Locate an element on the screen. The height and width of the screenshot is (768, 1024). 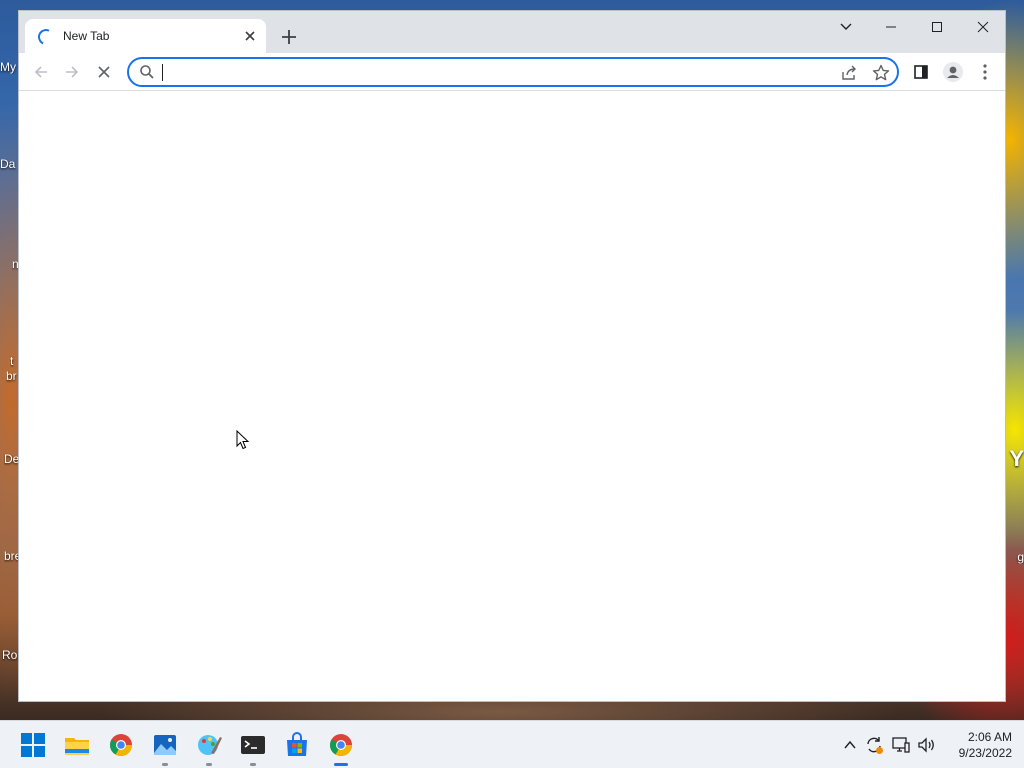
side-panel-button is located at coordinates (921, 72).